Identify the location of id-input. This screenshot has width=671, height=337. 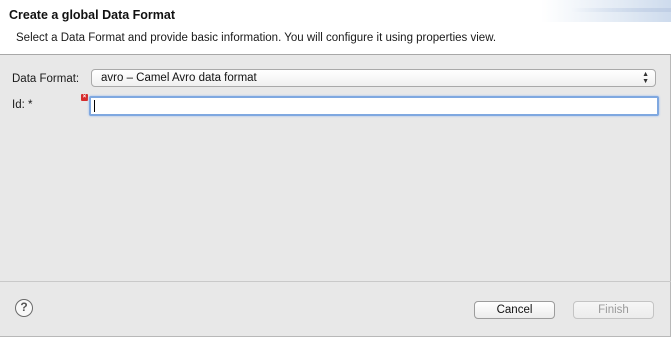
(374, 106).